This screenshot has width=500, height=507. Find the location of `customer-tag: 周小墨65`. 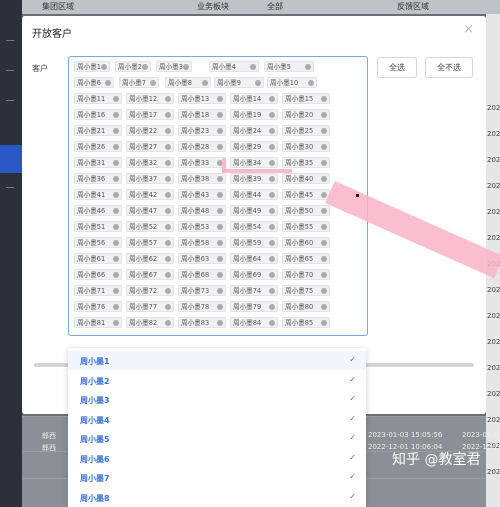

customer-tag: 周小墨65 is located at coordinates (306, 258).